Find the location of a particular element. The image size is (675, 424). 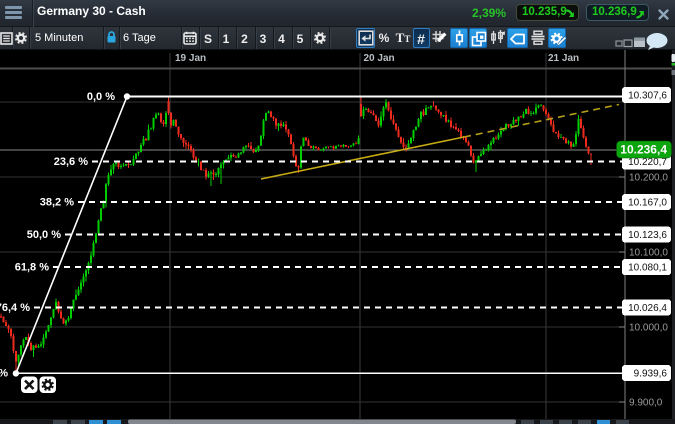

svg-text: 10.000,0 is located at coordinates (648, 328).